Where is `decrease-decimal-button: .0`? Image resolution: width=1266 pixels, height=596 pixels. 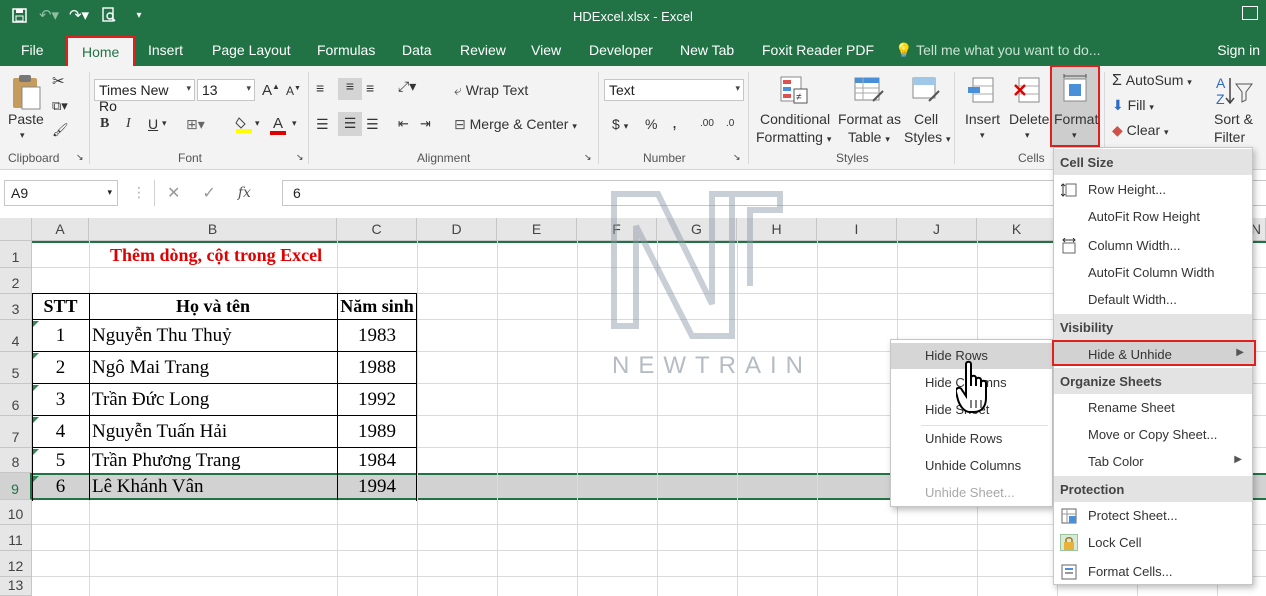 decrease-decimal-button: .0 is located at coordinates (730, 123).